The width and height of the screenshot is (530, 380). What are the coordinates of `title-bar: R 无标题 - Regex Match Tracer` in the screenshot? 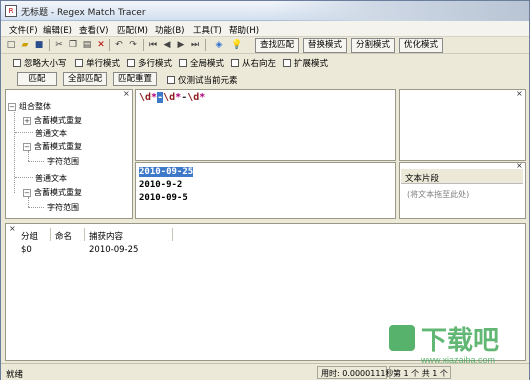 It's located at (265, 11).